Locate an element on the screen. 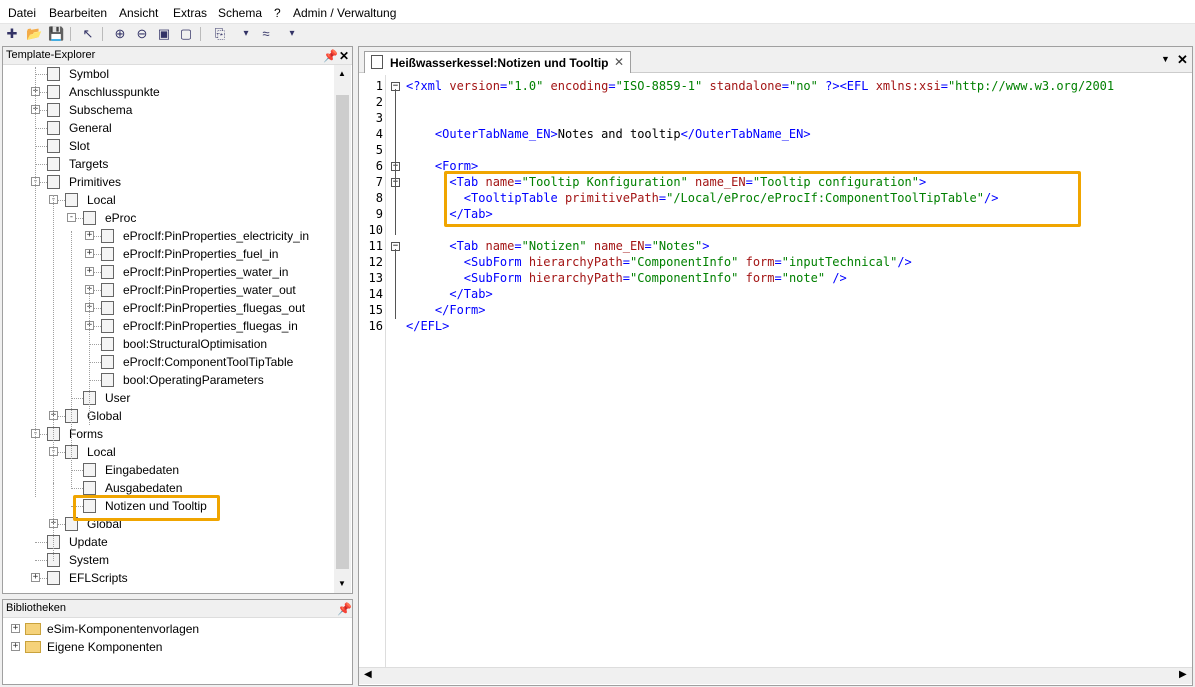  tree-item-label: eProcIf:PinProperties_fluegas_in is located at coordinates (210, 326).